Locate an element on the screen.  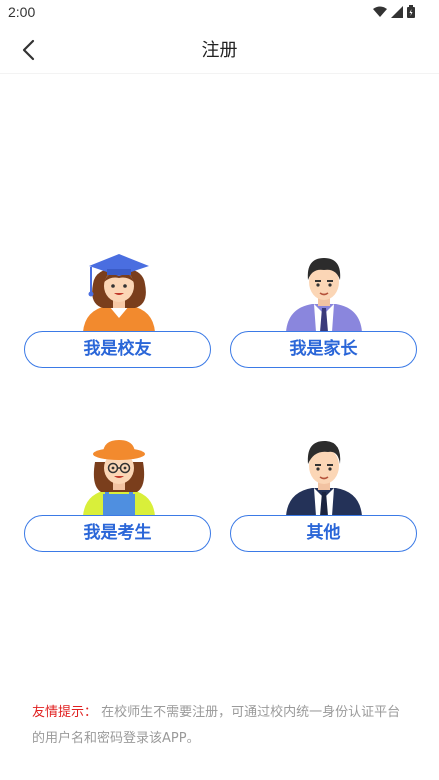
parent-button: 我是家长 is located at coordinates (323, 349).